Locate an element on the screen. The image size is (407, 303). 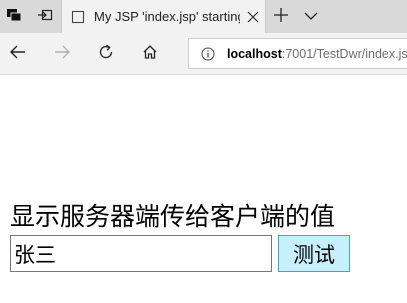
home-icon is located at coordinates (150, 54).